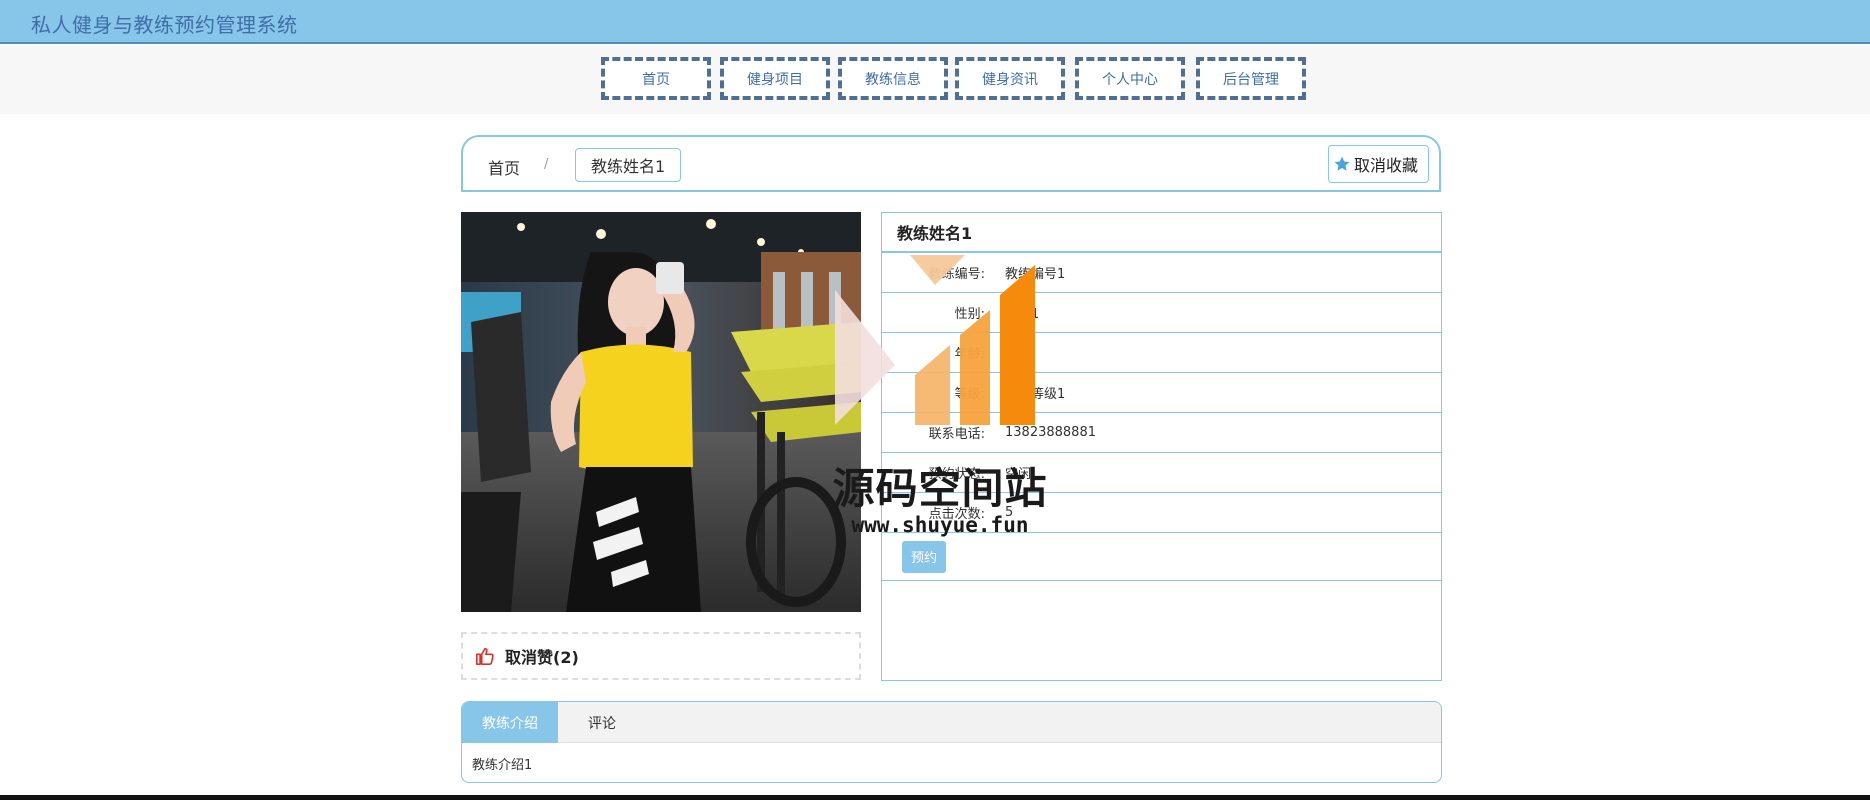  Describe the element at coordinates (661, 412) in the screenshot. I see `coach-photo` at that location.